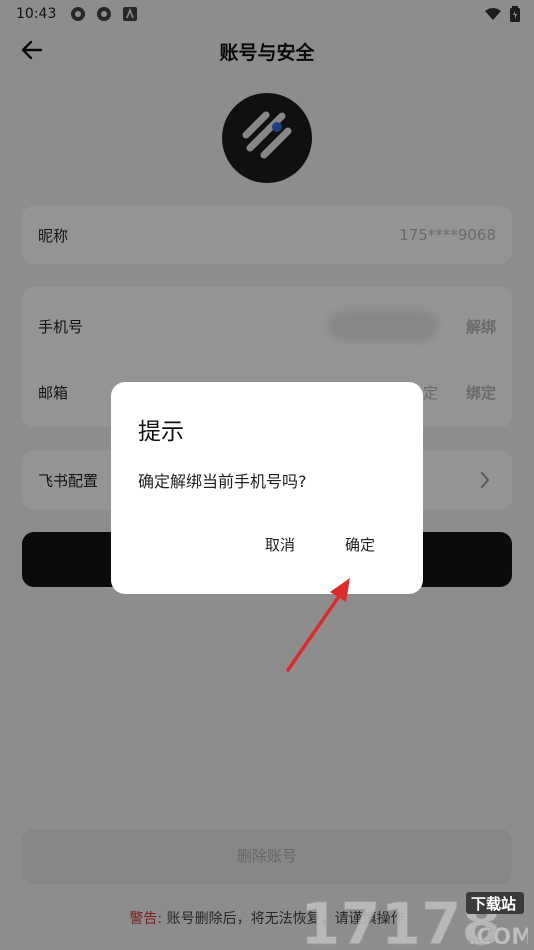  What do you see at coordinates (360, 544) in the screenshot?
I see `confirm-button: 确定` at bounding box center [360, 544].